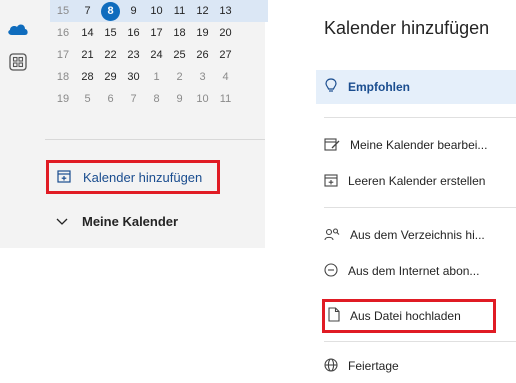 The height and width of the screenshot is (383, 516). What do you see at coordinates (179, 77) in the screenshot?
I see `calendar-day: 2` at bounding box center [179, 77].